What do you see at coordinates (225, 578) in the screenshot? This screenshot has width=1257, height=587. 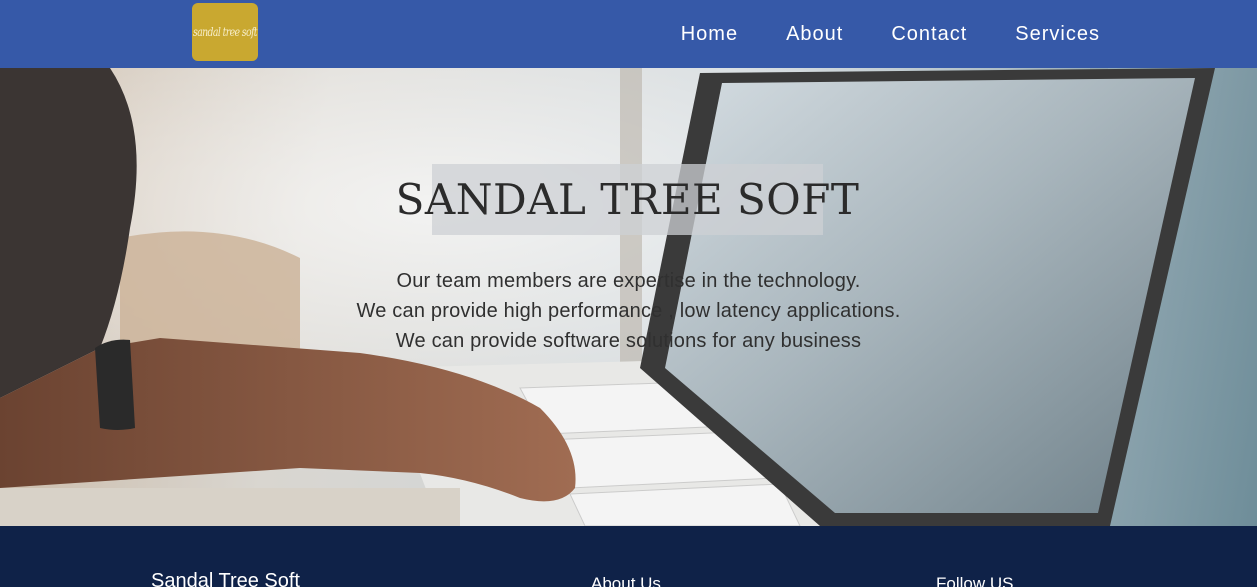 I see `footer-brand: Sandal Tree Soft` at bounding box center [225, 578].